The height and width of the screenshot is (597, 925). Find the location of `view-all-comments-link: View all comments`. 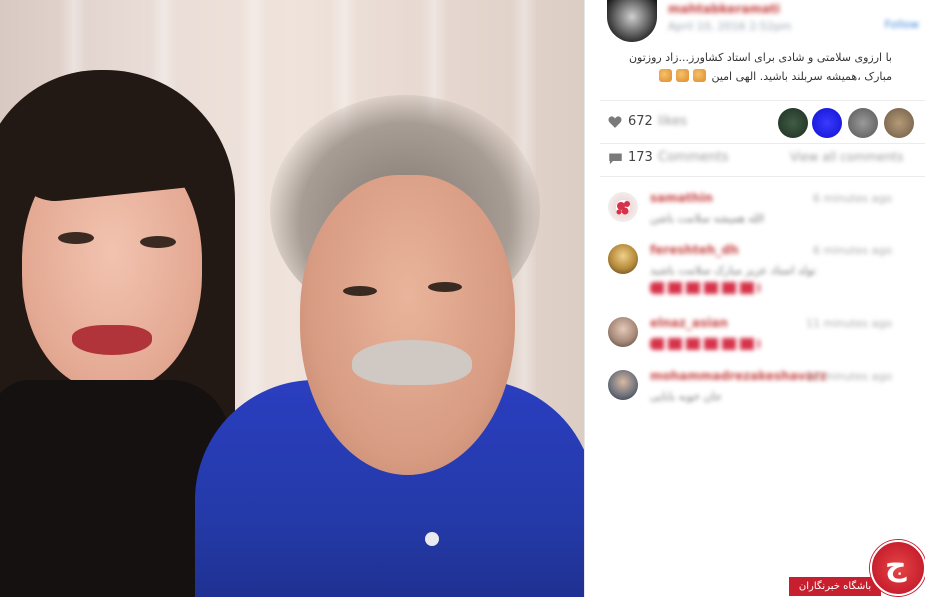

view-all-comments-link: View all comments is located at coordinates (846, 157).